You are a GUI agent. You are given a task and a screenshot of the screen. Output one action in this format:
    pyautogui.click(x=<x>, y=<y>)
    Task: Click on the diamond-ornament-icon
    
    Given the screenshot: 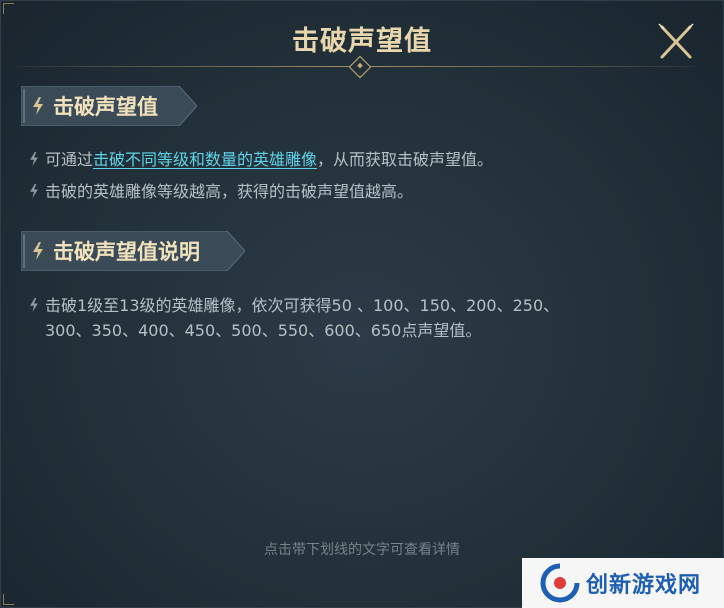 What is the action you would take?
    pyautogui.click(x=360, y=67)
    